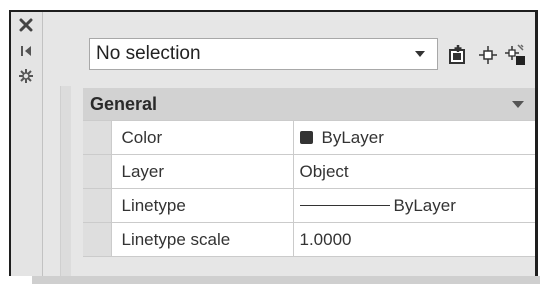 This screenshot has height=284, width=544. Describe the element at coordinates (344, 205) in the screenshot. I see `linetype-preview-icon` at that location.